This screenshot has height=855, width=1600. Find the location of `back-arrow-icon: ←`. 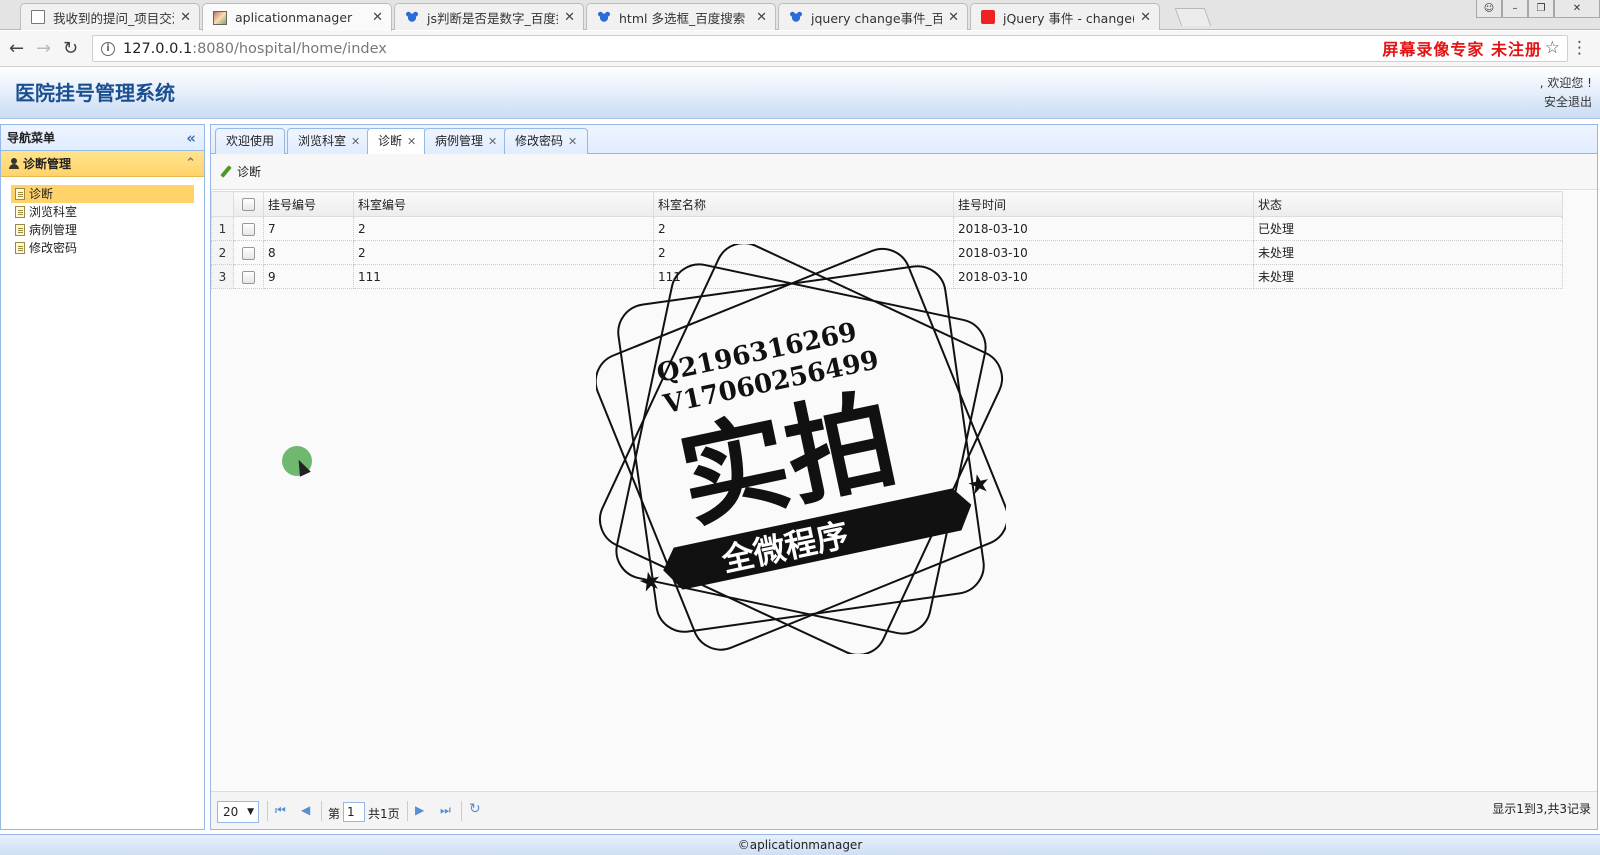

back-arrow-icon: ← is located at coordinates (16, 48).